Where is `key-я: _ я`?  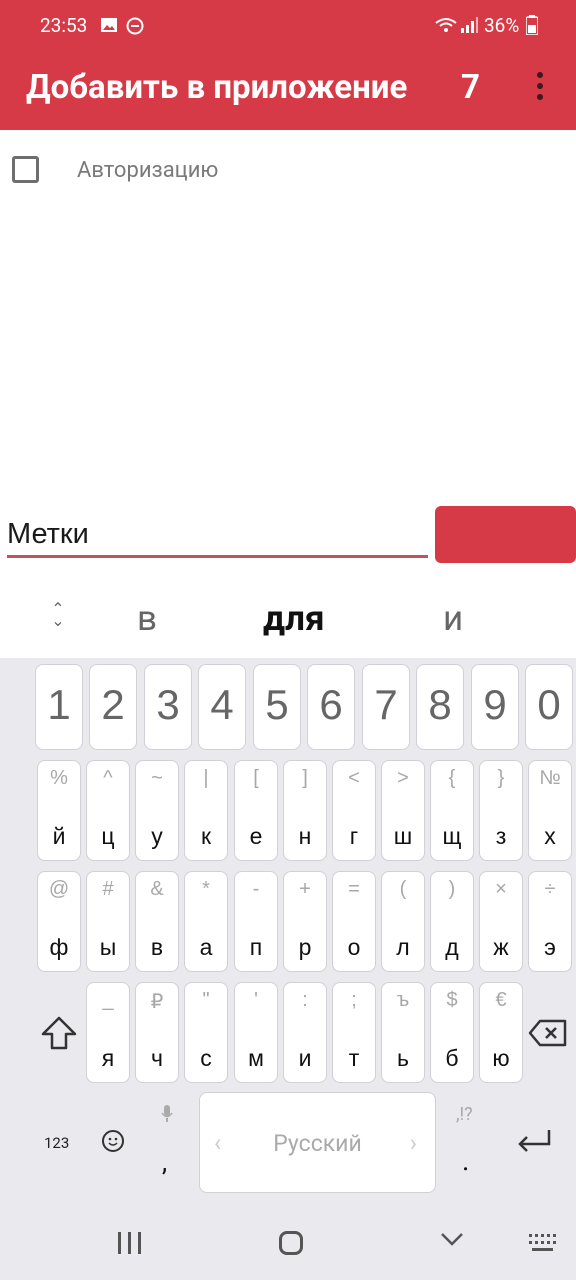 key-я: _ я is located at coordinates (108, 1032).